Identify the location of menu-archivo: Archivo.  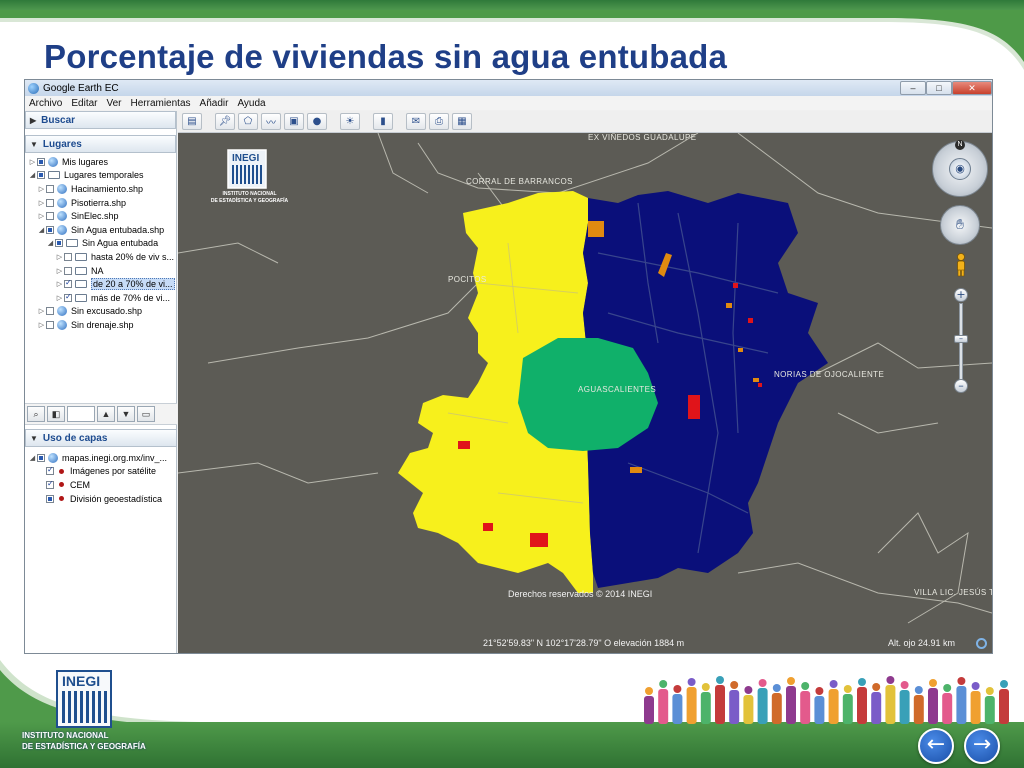
(45, 103).